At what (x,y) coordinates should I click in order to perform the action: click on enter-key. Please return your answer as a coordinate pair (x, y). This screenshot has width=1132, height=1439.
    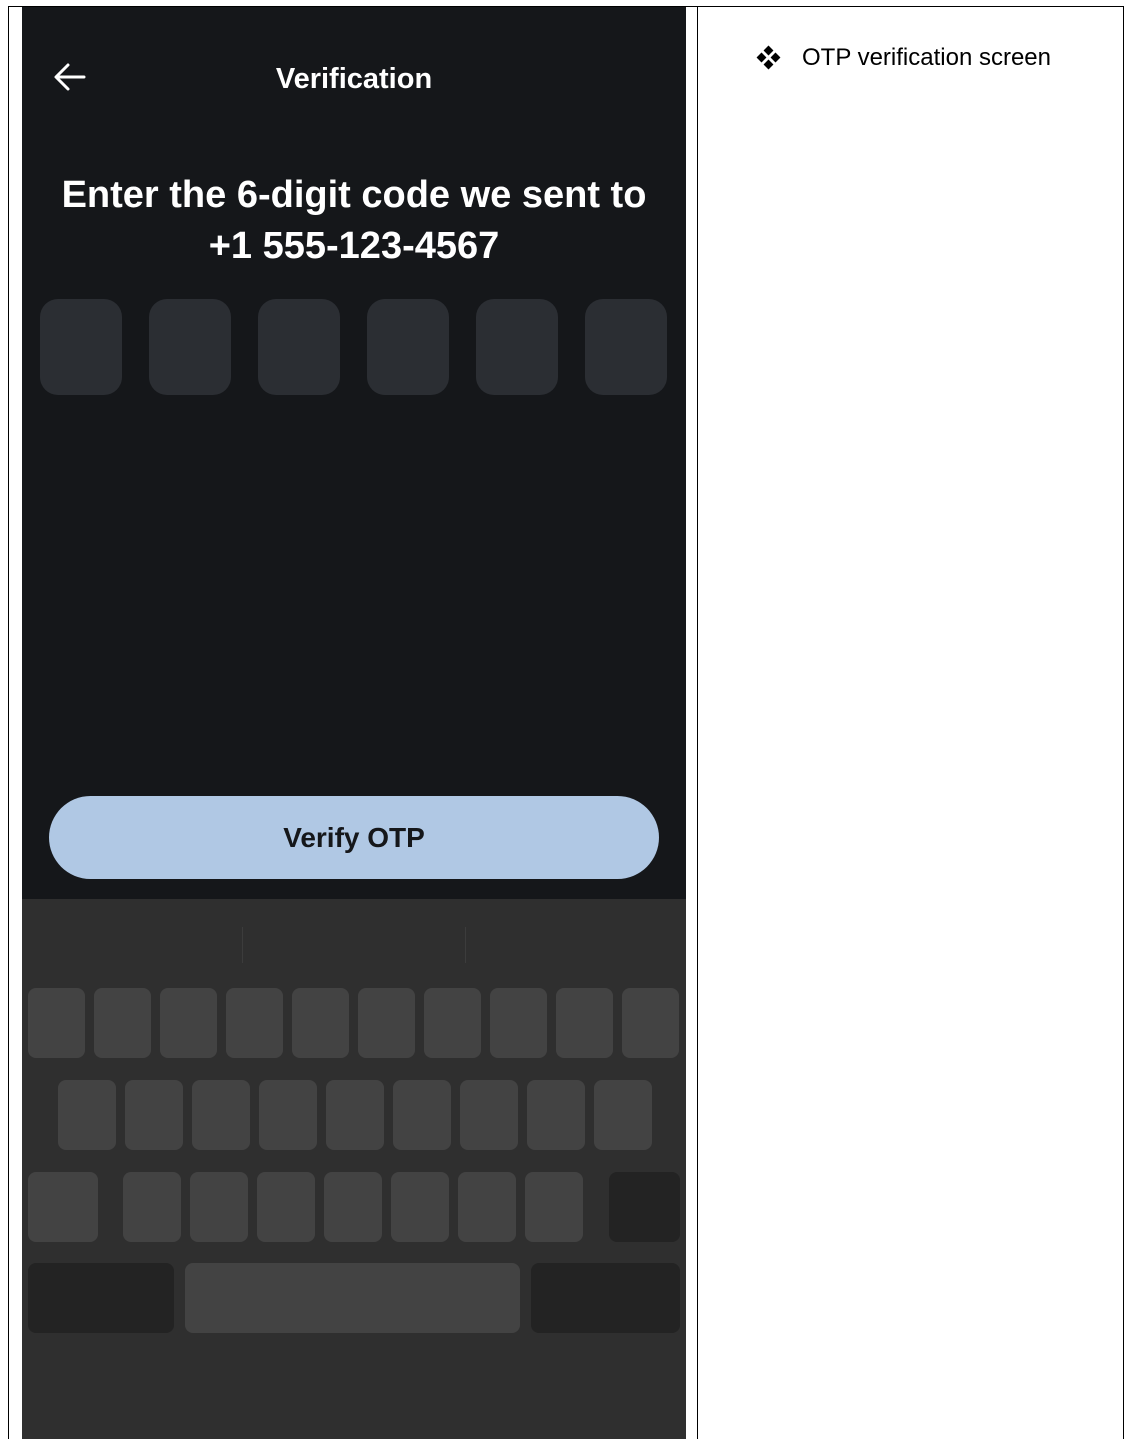
    Looking at the image, I should click on (605, 1298).